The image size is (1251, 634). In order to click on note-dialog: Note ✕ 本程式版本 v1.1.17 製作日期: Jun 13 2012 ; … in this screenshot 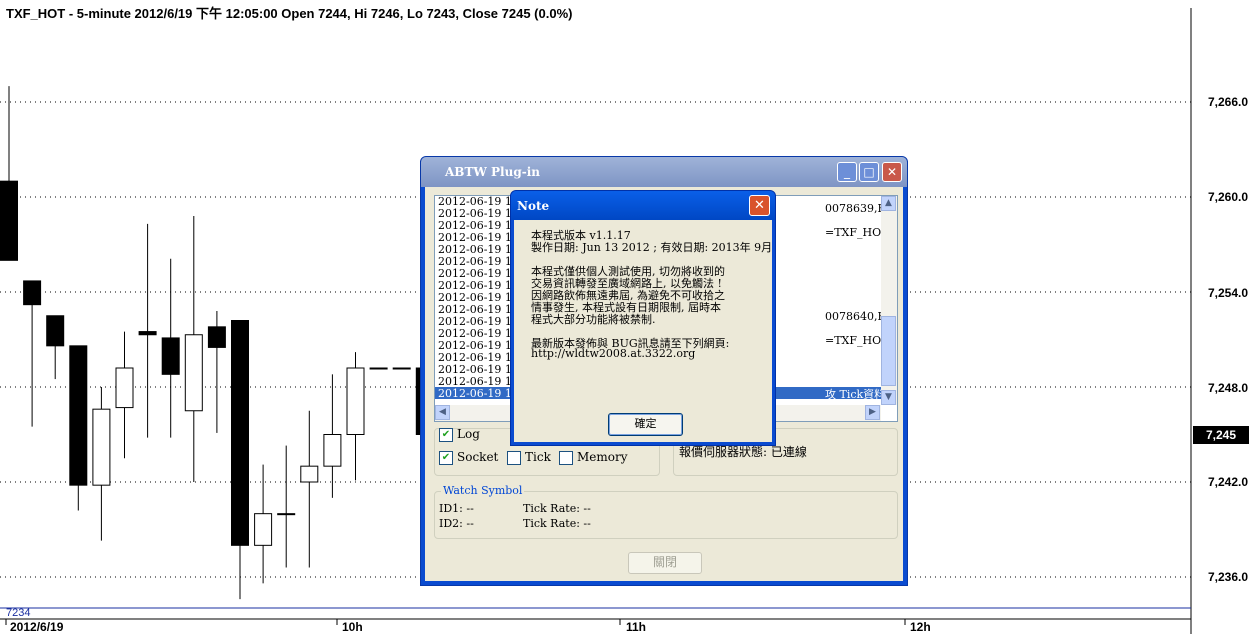, I will do `click(643, 318)`.